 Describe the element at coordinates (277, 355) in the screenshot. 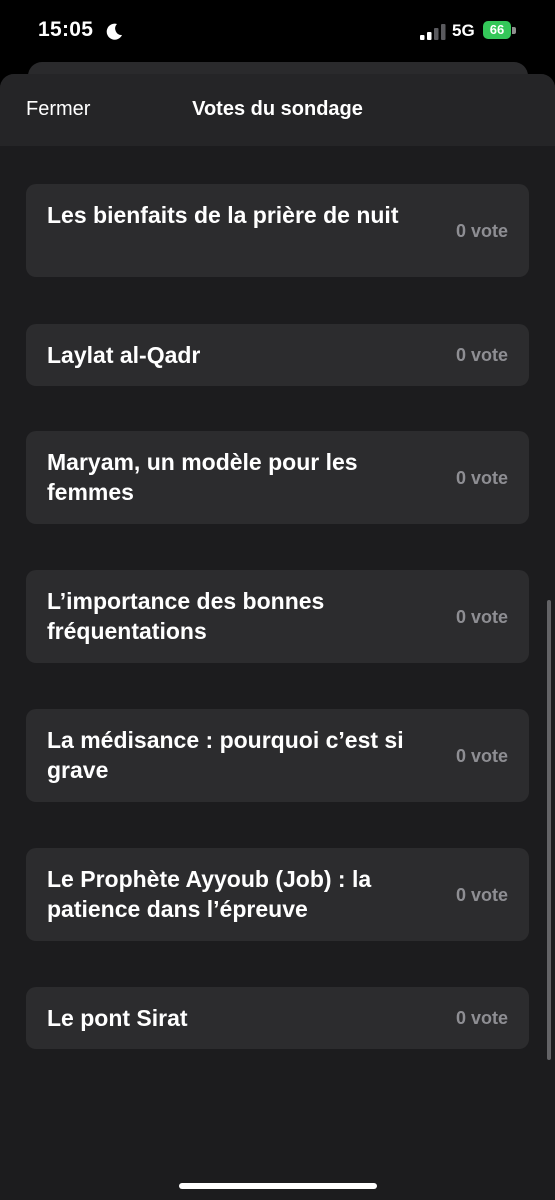

I see `poll-option: Laylat al-Qadr 0 vote` at that location.